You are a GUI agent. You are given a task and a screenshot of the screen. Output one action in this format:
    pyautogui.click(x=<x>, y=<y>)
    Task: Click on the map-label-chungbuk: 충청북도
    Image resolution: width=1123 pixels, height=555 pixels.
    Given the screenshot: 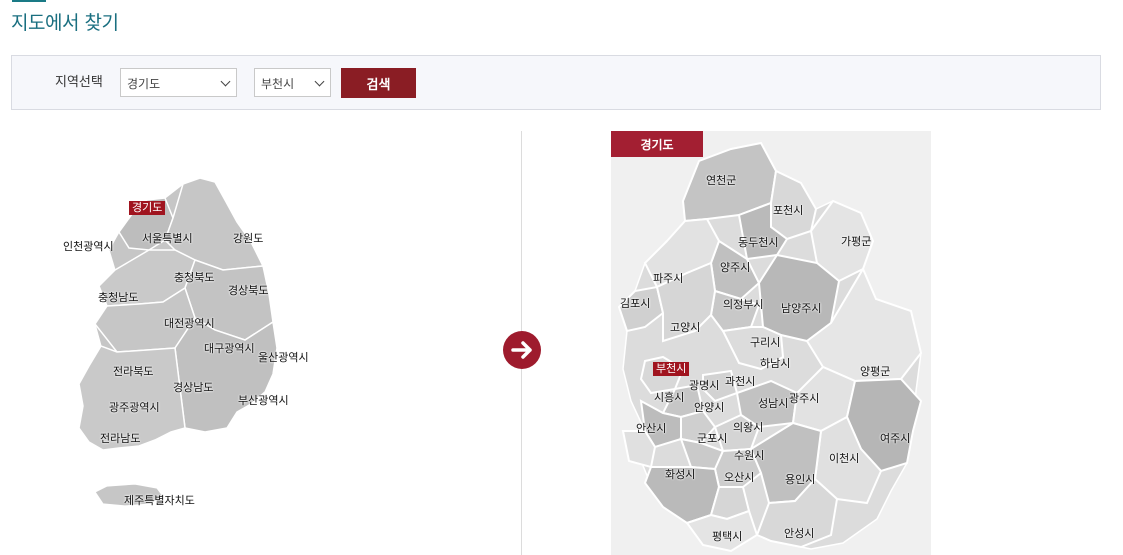 What is the action you would take?
    pyautogui.click(x=194, y=278)
    